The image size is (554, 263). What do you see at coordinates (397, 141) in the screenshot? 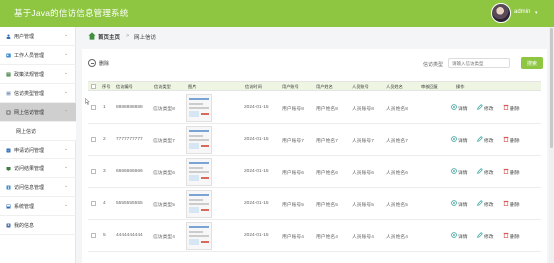
I see `cell-staff-name: 人员姓名7` at bounding box center [397, 141].